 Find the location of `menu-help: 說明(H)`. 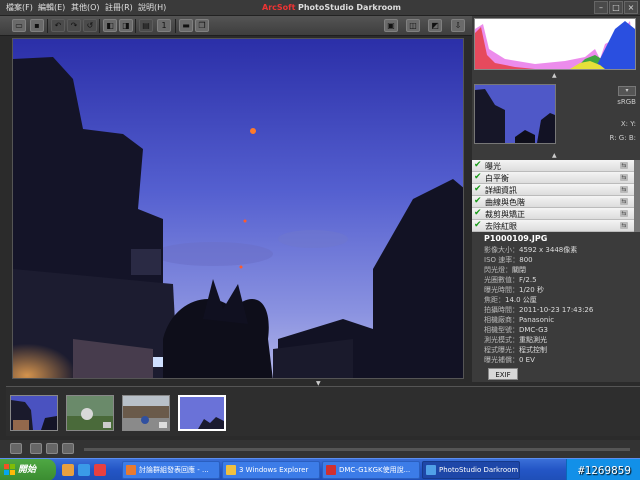

menu-help: 說明(H) is located at coordinates (152, 7).